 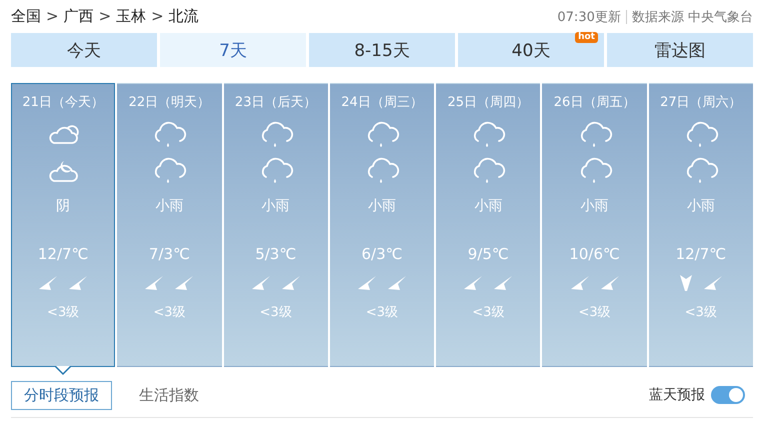 What do you see at coordinates (489, 102) in the screenshot?
I see `day-date: 25日（周四）` at bounding box center [489, 102].